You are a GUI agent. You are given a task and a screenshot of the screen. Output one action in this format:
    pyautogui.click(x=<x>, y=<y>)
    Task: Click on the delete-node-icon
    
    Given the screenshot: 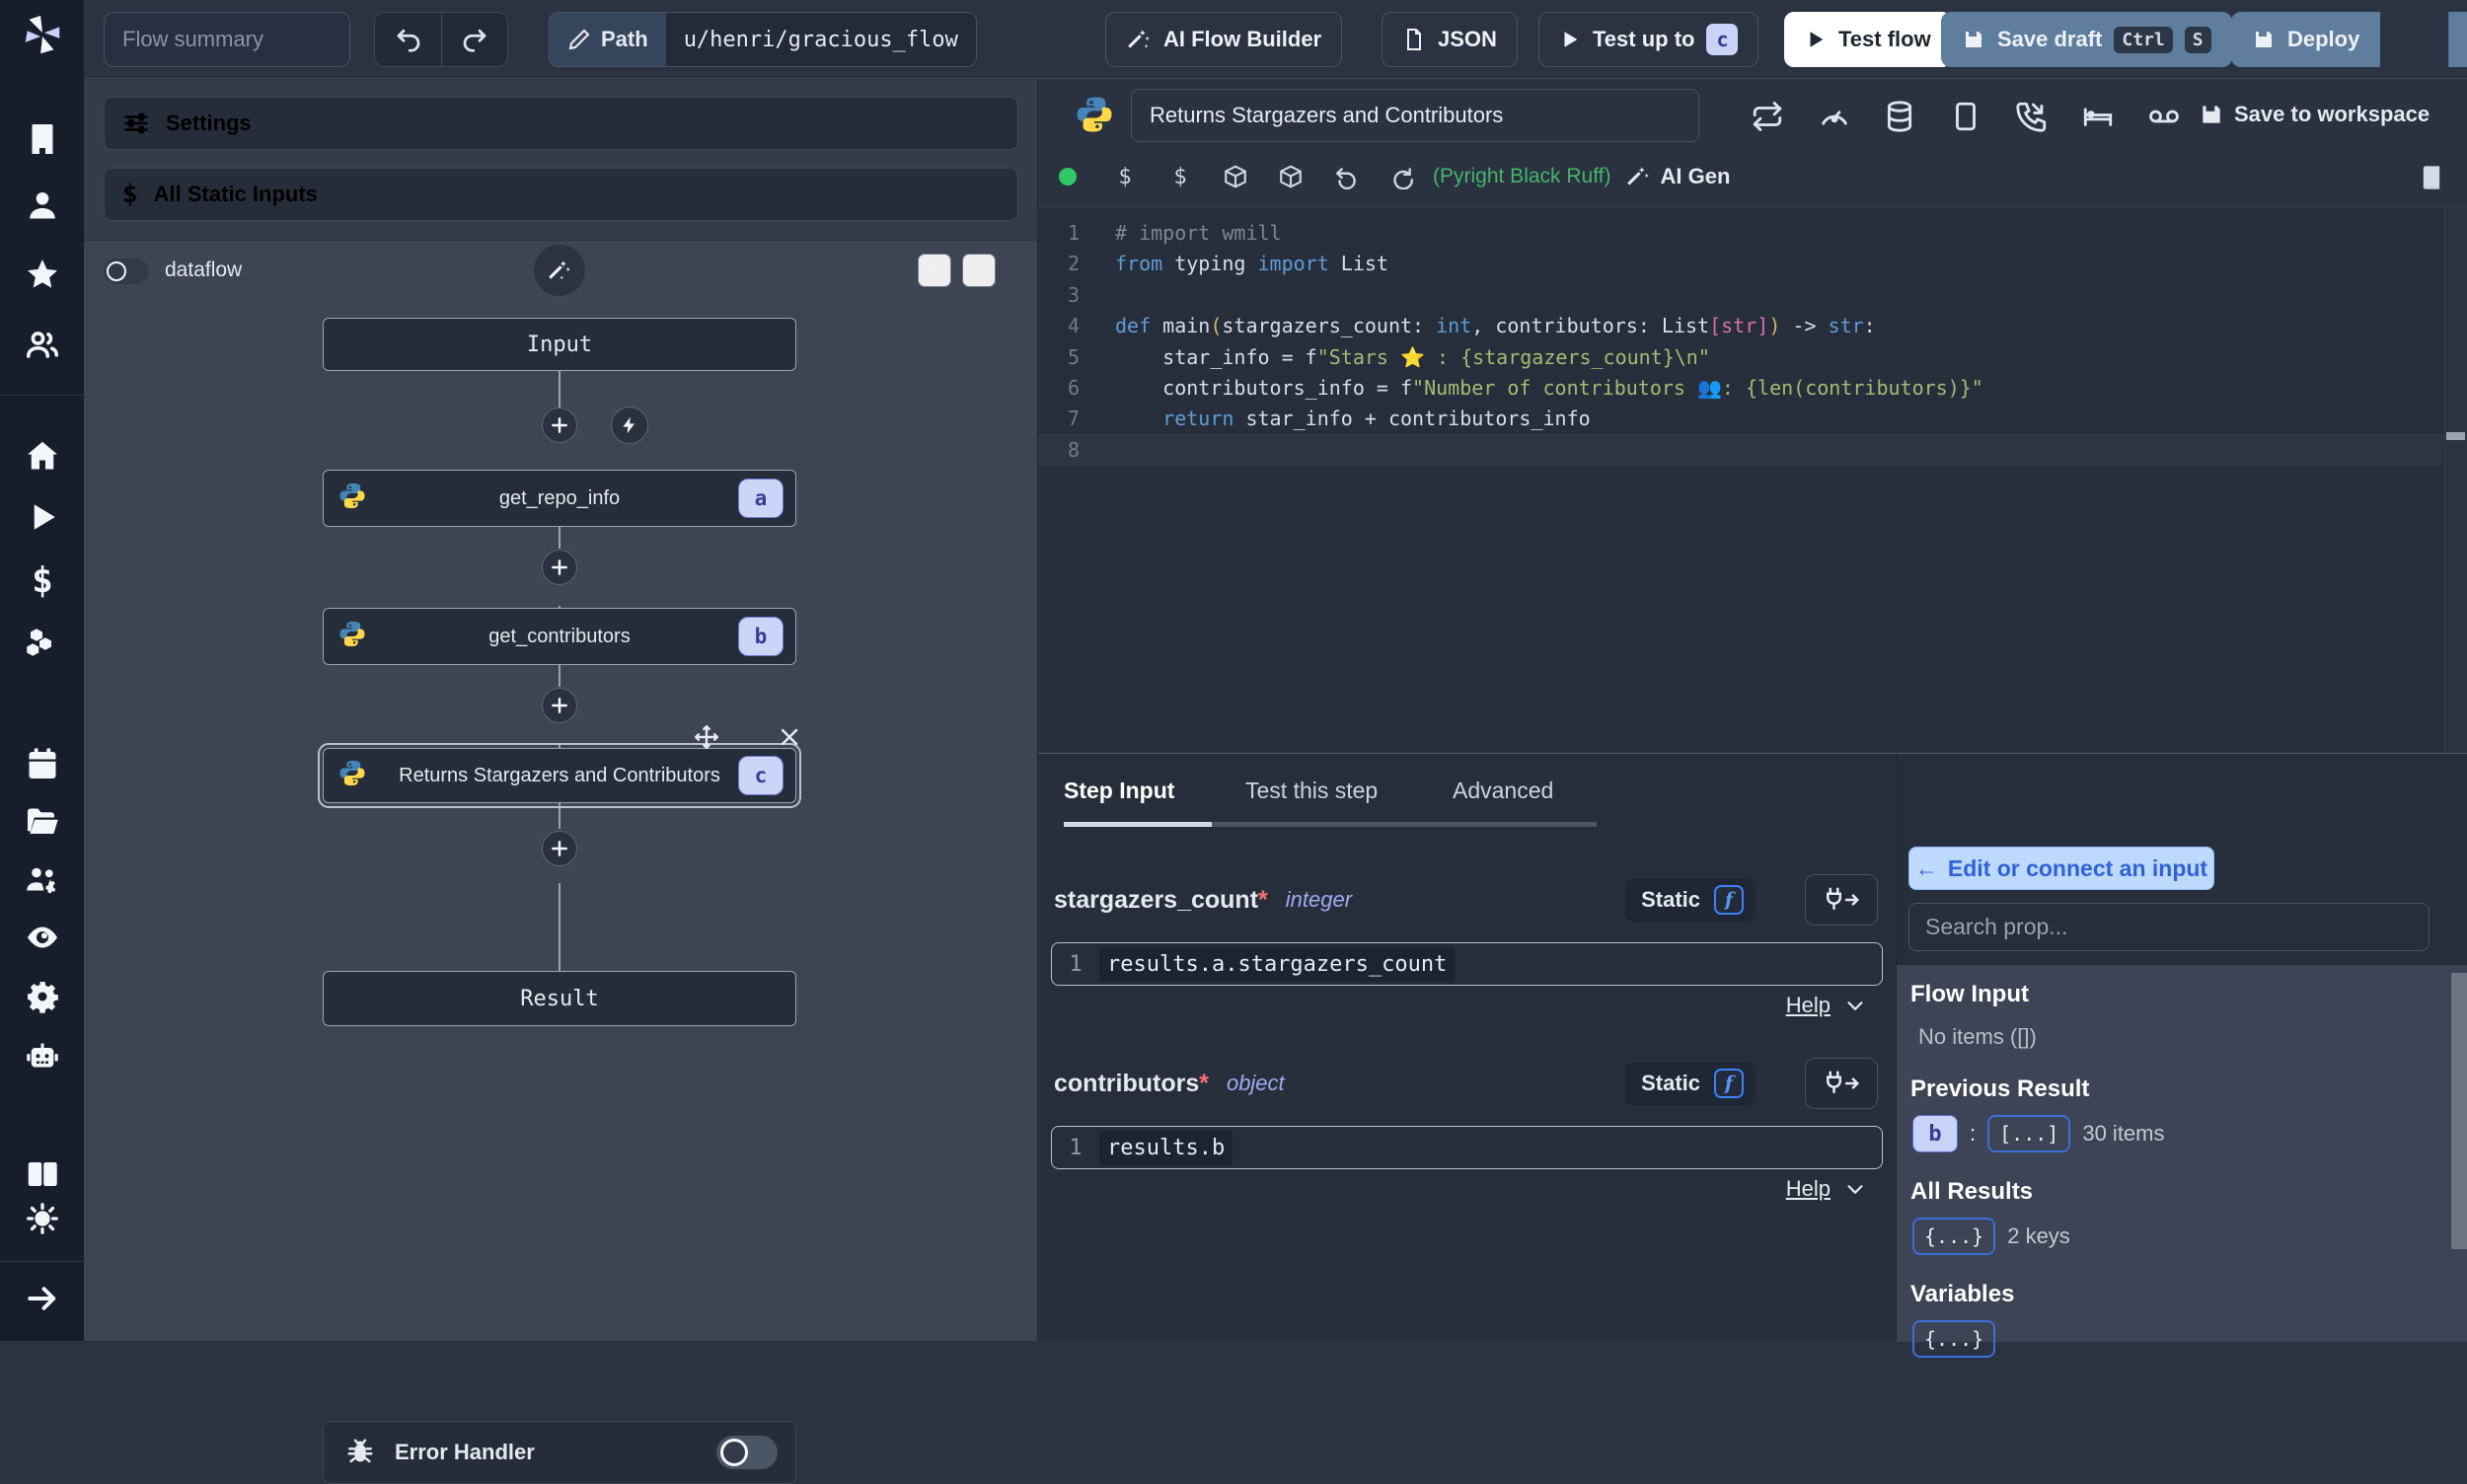 What is the action you would take?
    pyautogui.click(x=789, y=739)
    